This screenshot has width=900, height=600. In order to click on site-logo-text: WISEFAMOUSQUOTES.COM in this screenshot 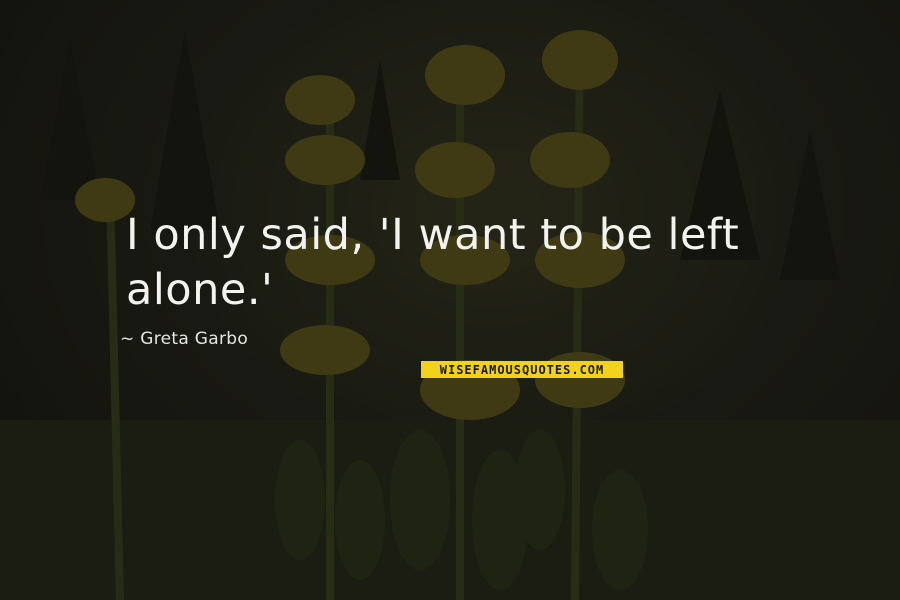, I will do `click(522, 369)`.